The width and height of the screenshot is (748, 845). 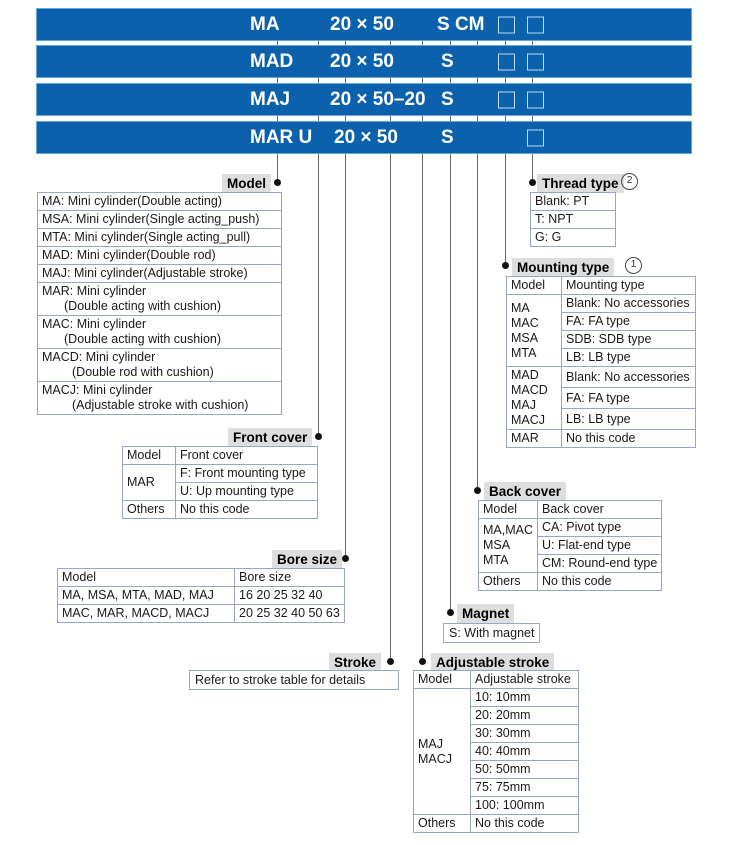 What do you see at coordinates (477, 322) in the screenshot?
I see `leader-back-cover` at bounding box center [477, 322].